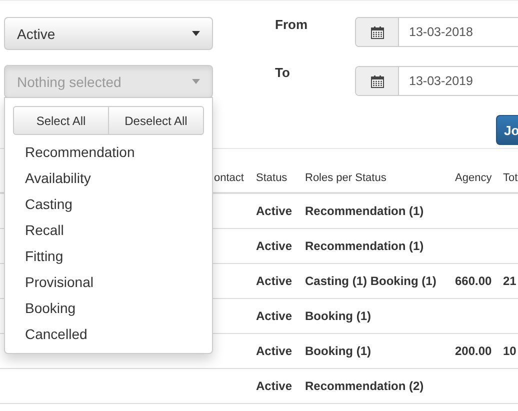 This screenshot has width=518, height=411. Describe the element at coordinates (108, 282) in the screenshot. I see `menu-option: Provisional` at that location.